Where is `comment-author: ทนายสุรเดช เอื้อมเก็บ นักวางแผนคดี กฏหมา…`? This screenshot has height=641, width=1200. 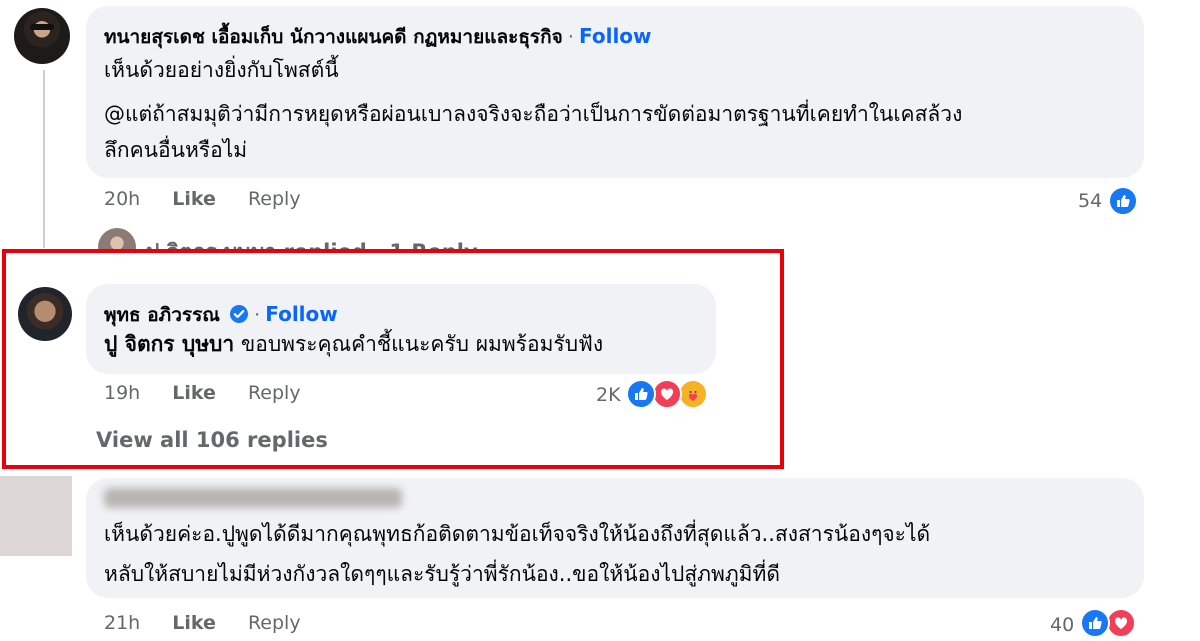
comment-author: ทนายสุรเดช เอื้อมเก็บ นักวางแผนคดี กฏหมา… is located at coordinates (333, 37).